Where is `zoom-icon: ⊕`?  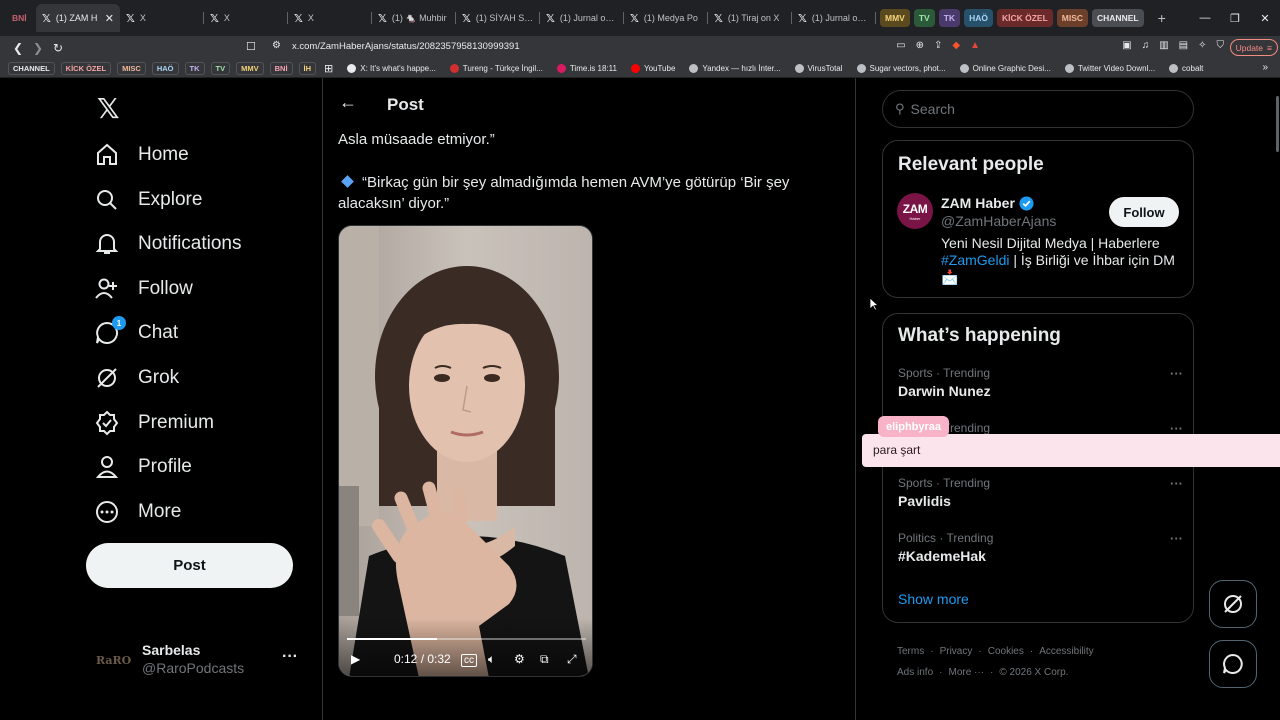
zoom-icon: ⊕ is located at coordinates (920, 45).